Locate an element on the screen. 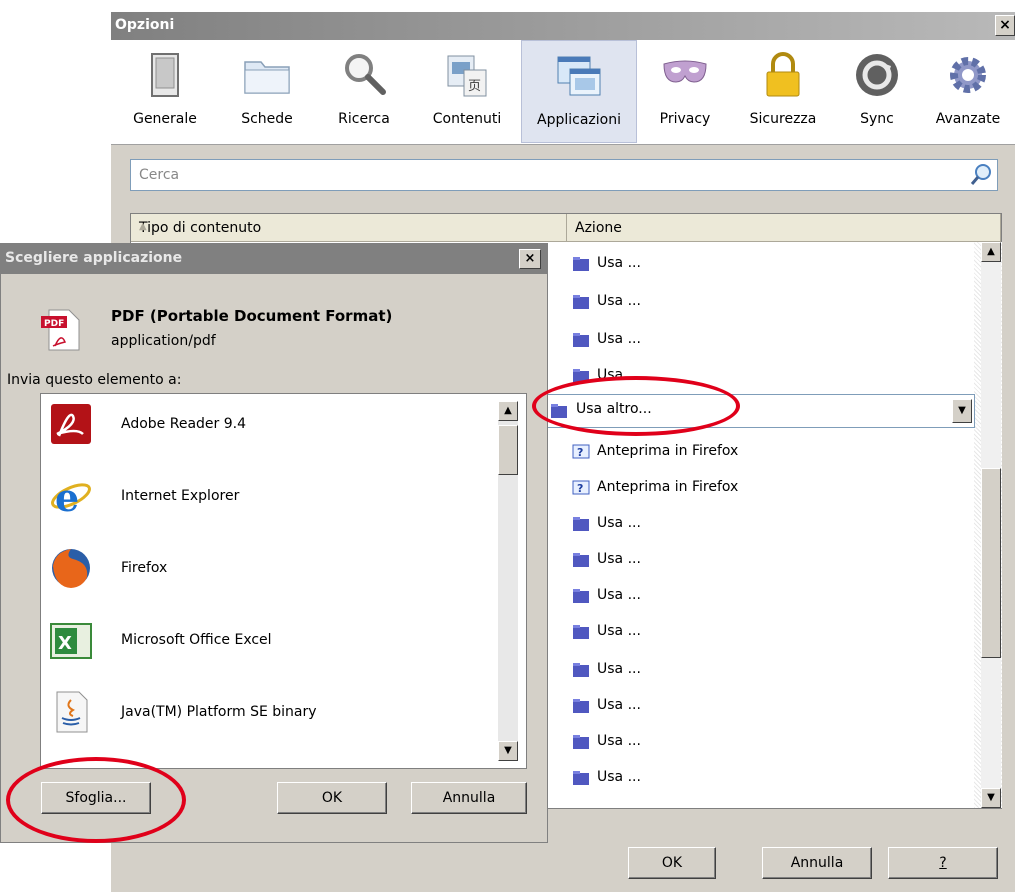 This screenshot has height=892, width=1015. tab-schede: Schede is located at coordinates (267, 91).